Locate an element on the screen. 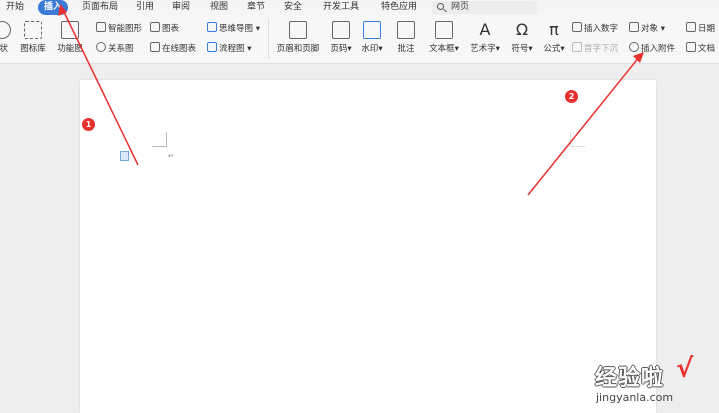 The height and width of the screenshot is (413, 719). arrow-to-attachment is located at coordinates (584, 125).